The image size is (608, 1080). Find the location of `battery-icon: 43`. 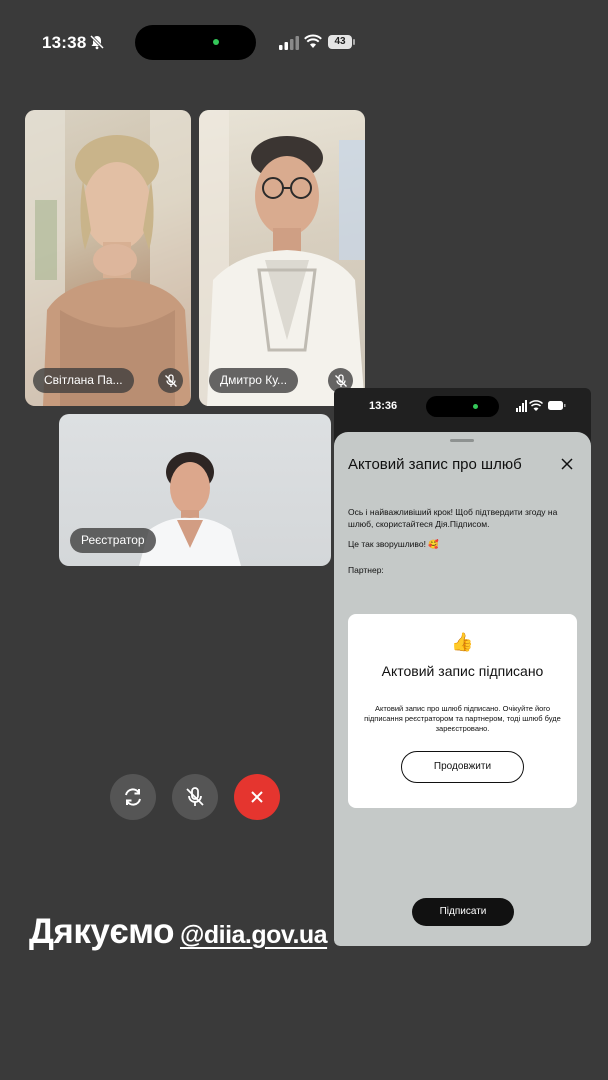

battery-icon: 43 is located at coordinates (341, 42).